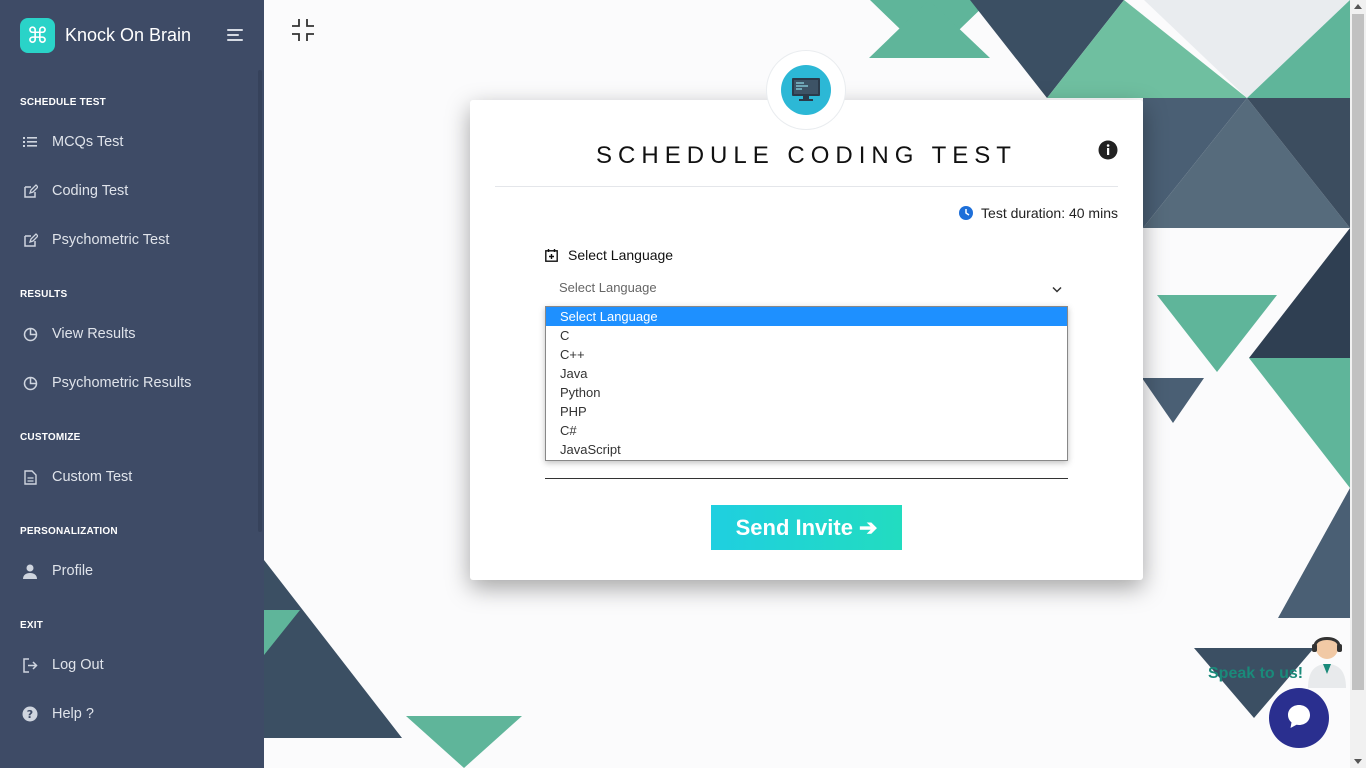  I want to click on sidebar-item-custom-test: Custom Test, so click(129, 477).